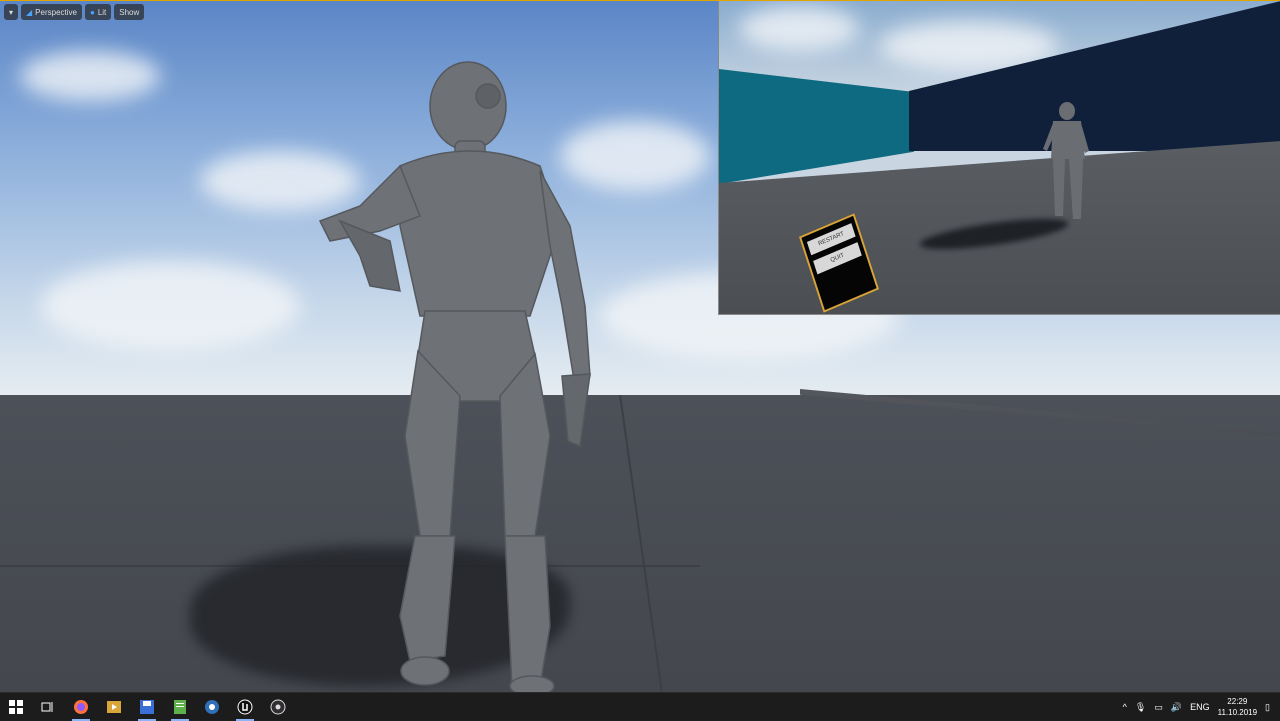 This screenshot has width=1280, height=721. What do you see at coordinates (1066, 160) in the screenshot?
I see `preview-character` at bounding box center [1066, 160].